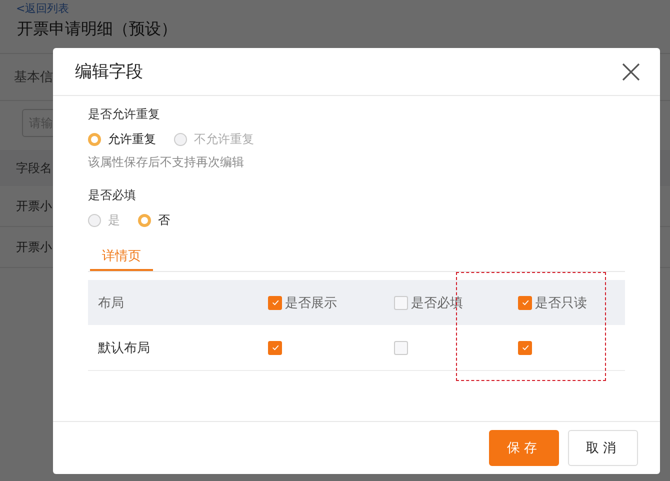 This screenshot has width=670, height=481. I want to click on radio-option: 否, so click(154, 220).